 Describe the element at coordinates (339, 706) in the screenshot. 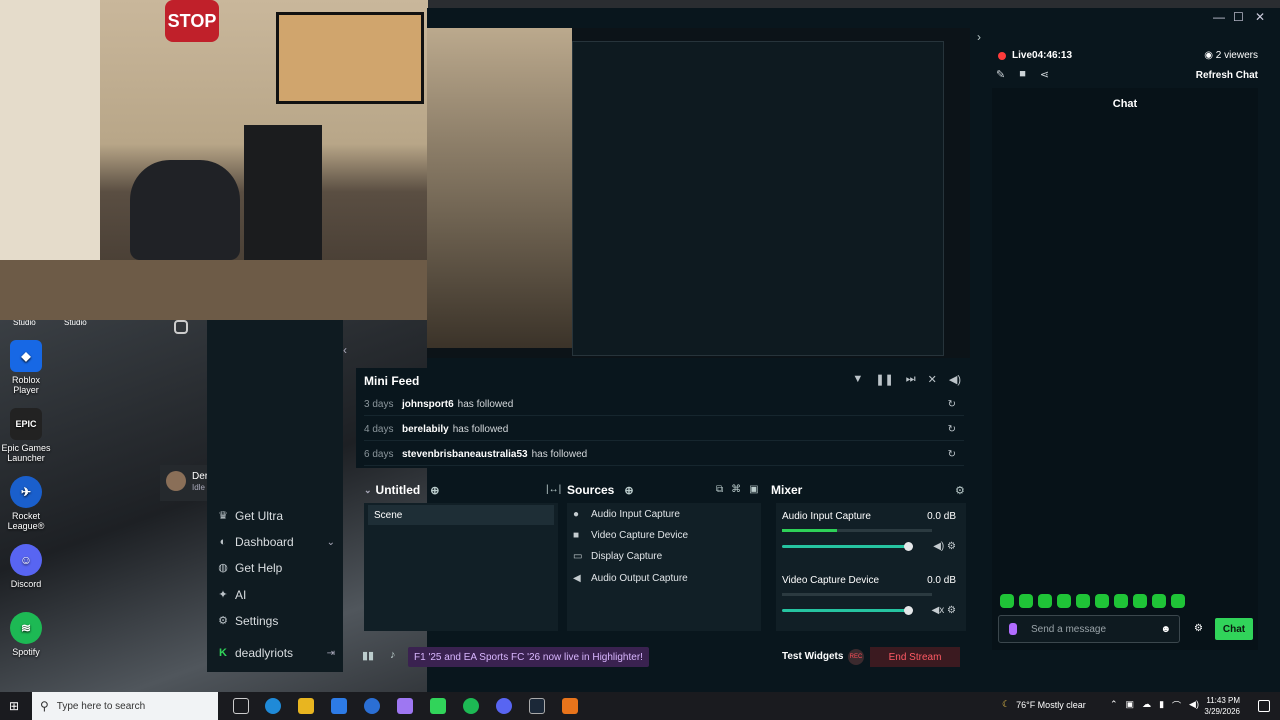

I see `store-icon` at that location.